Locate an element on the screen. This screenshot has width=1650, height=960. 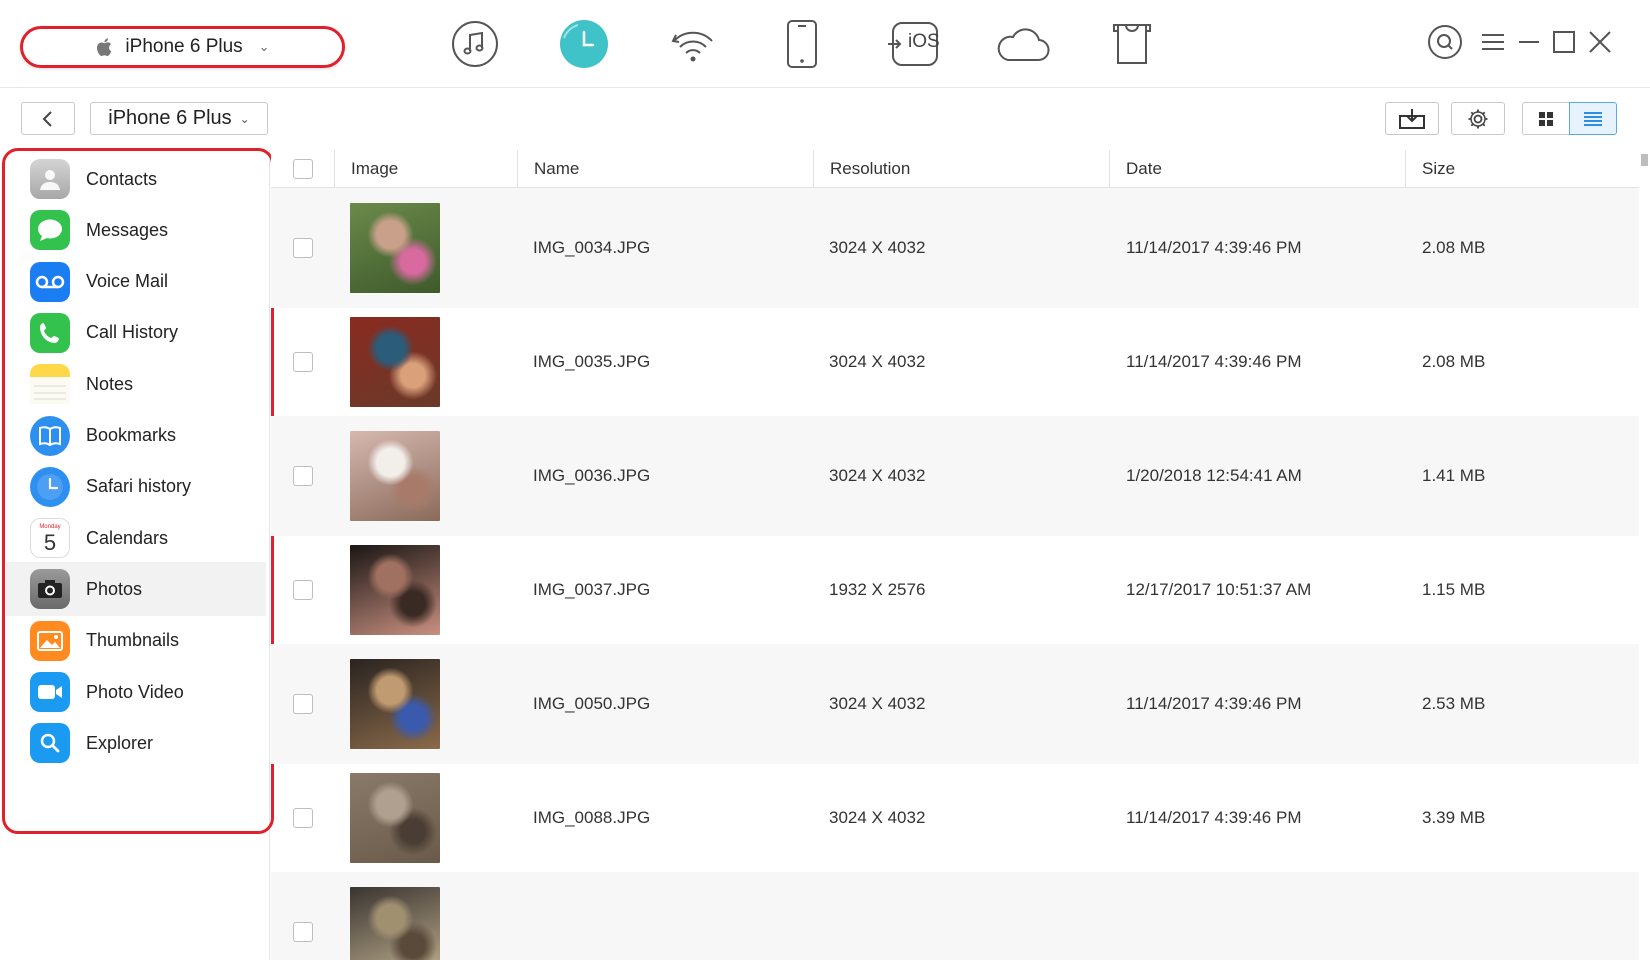
sidebar-item-messages: Messages is located at coordinates (136, 230).